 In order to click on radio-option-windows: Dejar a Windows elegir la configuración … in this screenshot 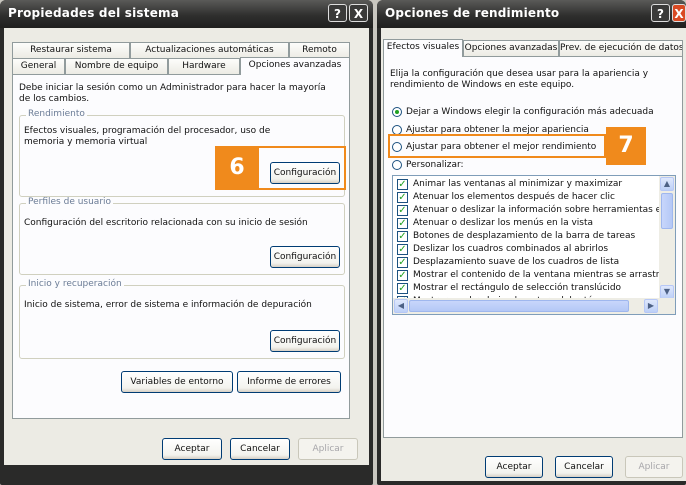, I will do `click(532, 112)`.